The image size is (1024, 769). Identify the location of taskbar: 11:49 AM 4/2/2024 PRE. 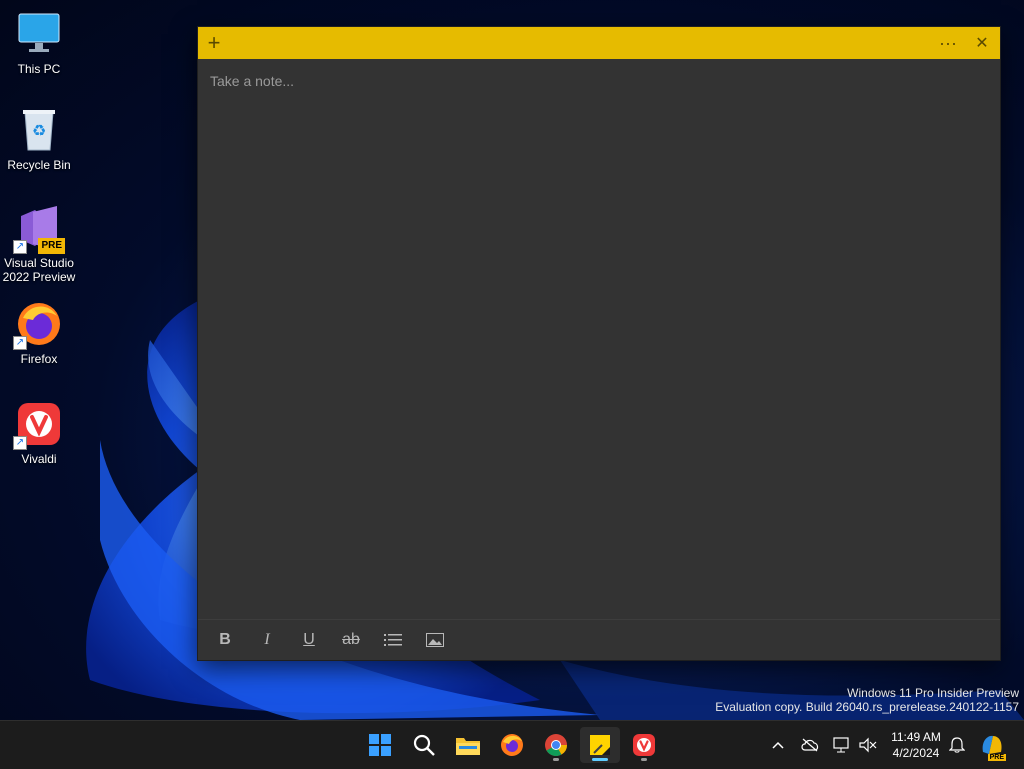
(512, 744).